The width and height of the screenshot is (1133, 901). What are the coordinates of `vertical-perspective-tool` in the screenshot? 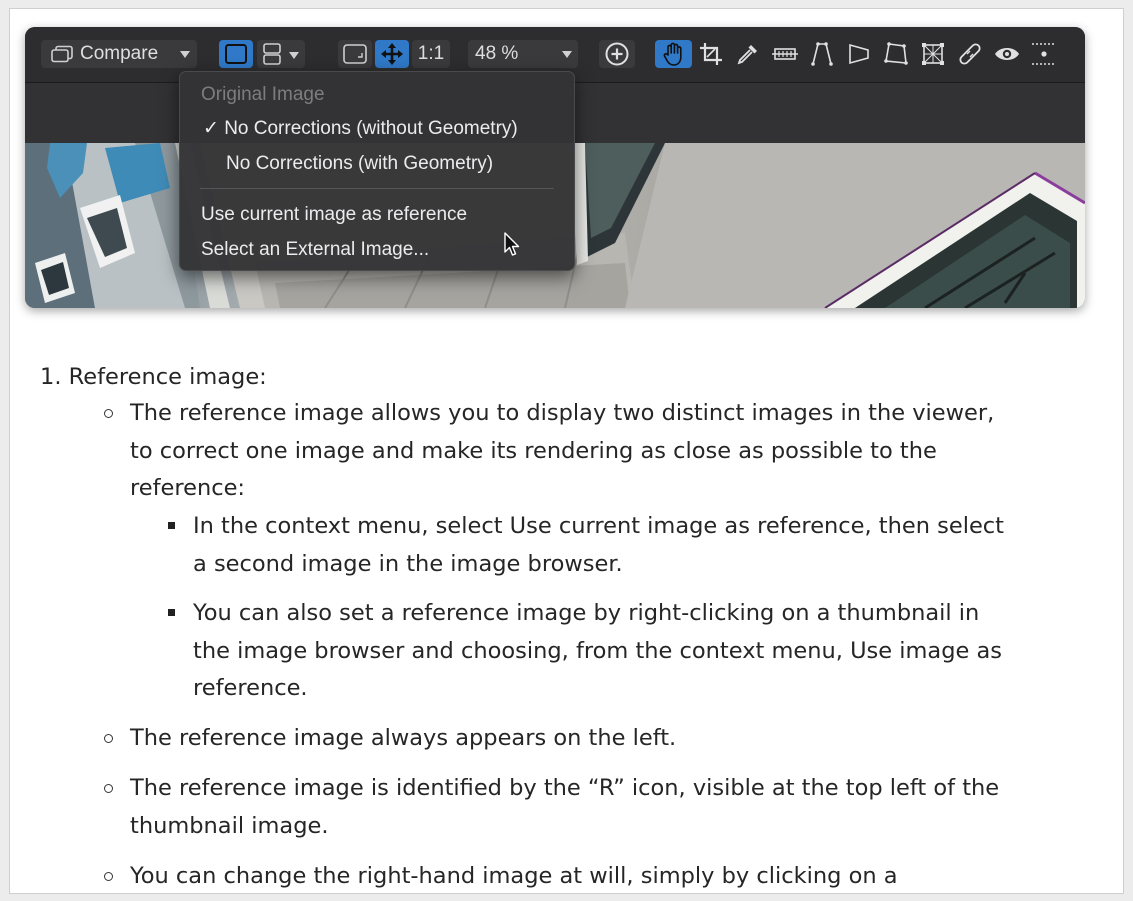 It's located at (821, 54).